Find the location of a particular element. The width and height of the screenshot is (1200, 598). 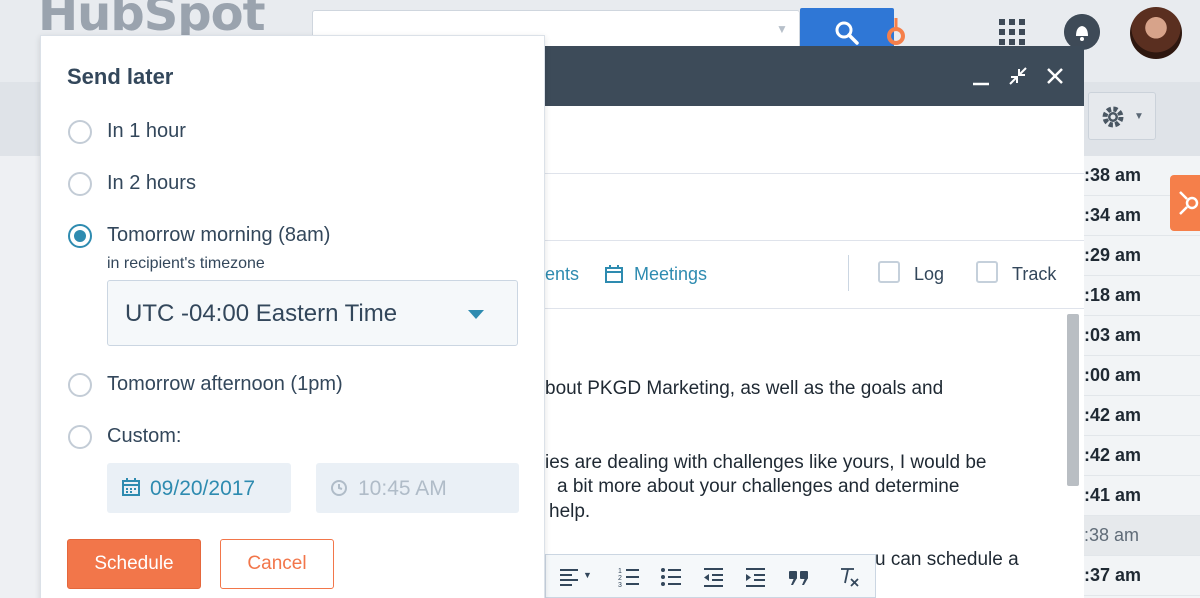

radio-in-2-hours is located at coordinates (80, 184).